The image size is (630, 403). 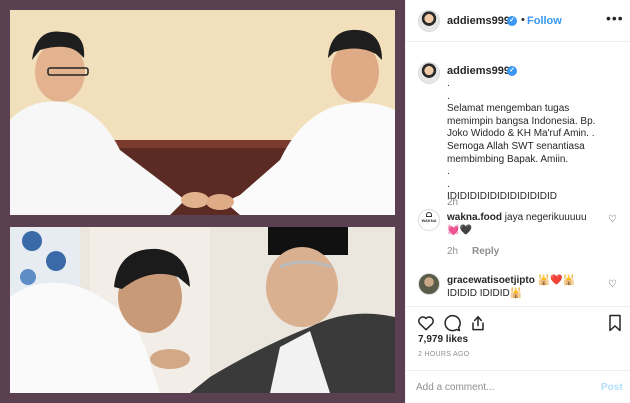 I want to click on comment-icon, so click(x=452, y=323).